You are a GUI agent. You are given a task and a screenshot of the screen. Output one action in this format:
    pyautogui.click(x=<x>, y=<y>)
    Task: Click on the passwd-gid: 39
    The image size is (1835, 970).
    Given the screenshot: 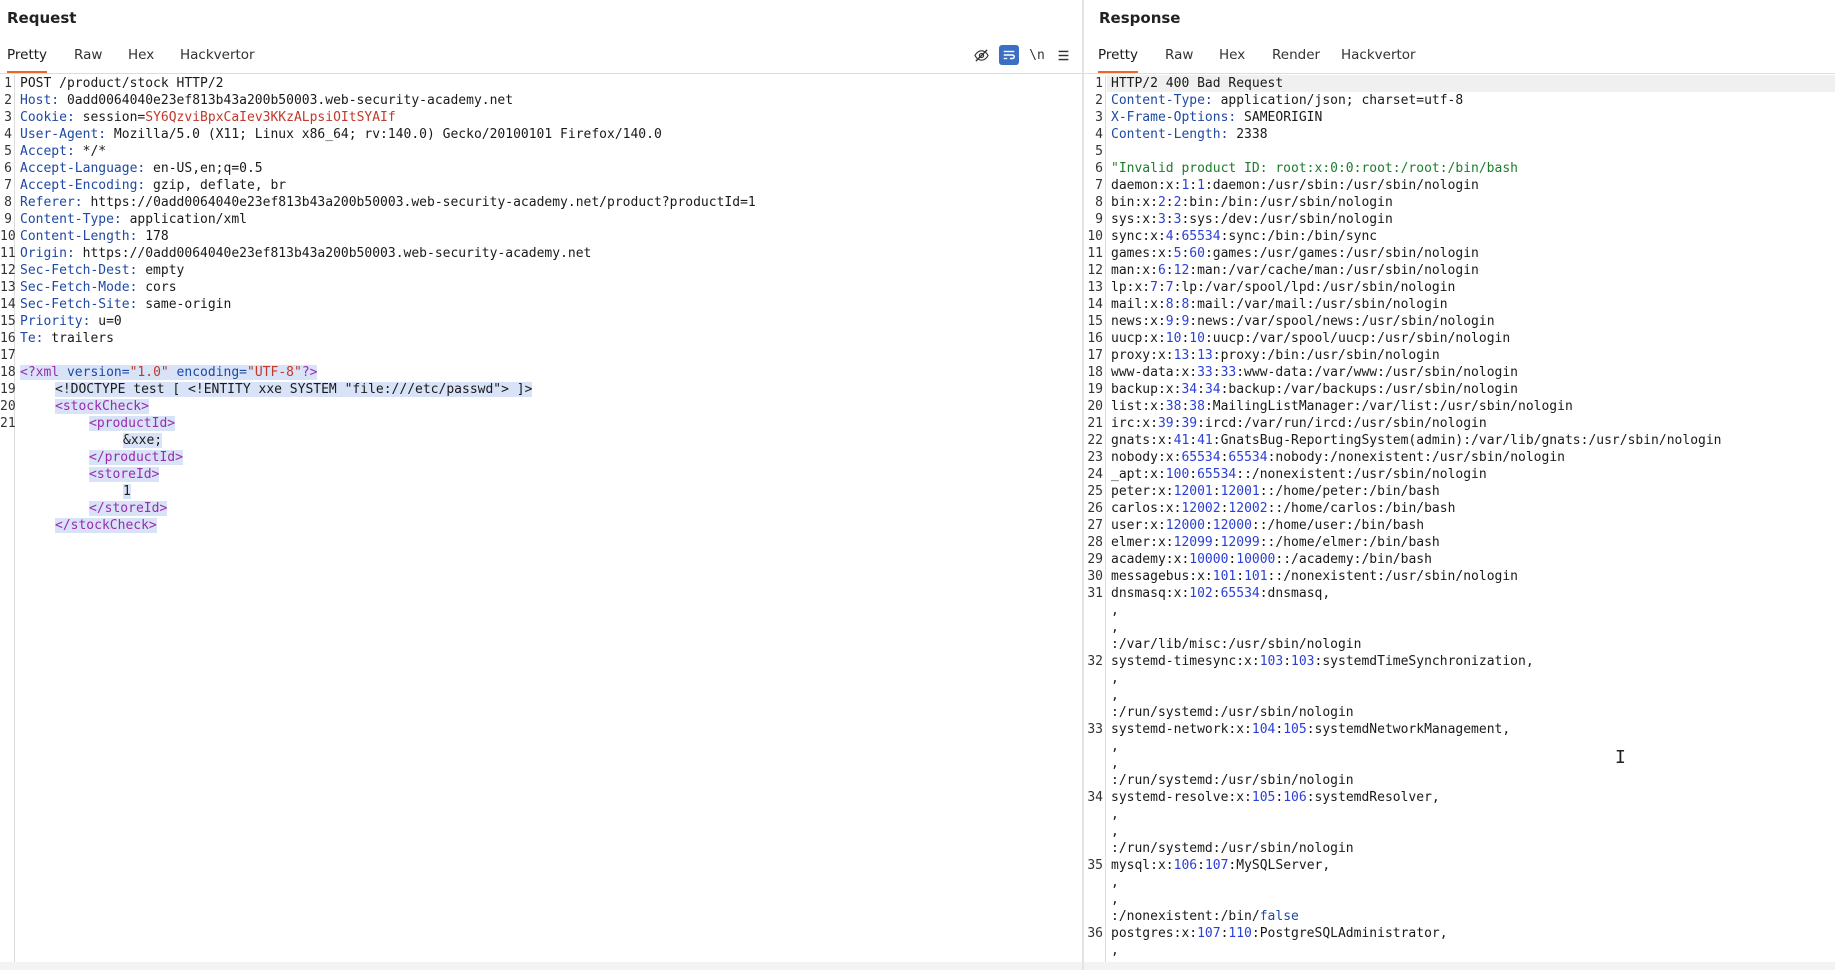 What is the action you would take?
    pyautogui.click(x=1189, y=423)
    